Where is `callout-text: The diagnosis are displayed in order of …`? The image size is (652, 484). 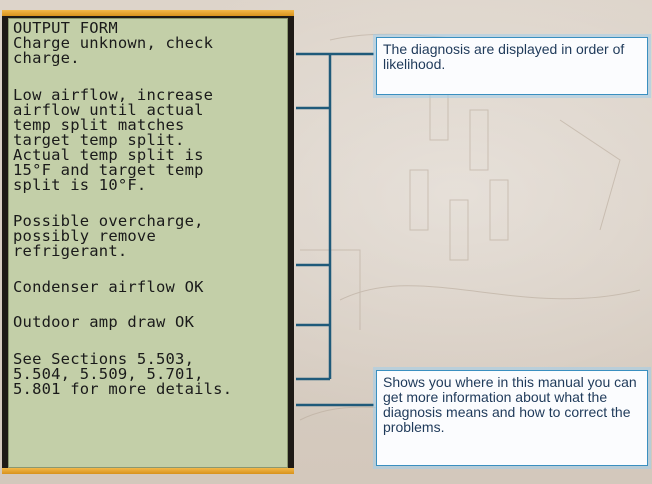 callout-text: The diagnosis are displayed in order of … is located at coordinates (504, 56).